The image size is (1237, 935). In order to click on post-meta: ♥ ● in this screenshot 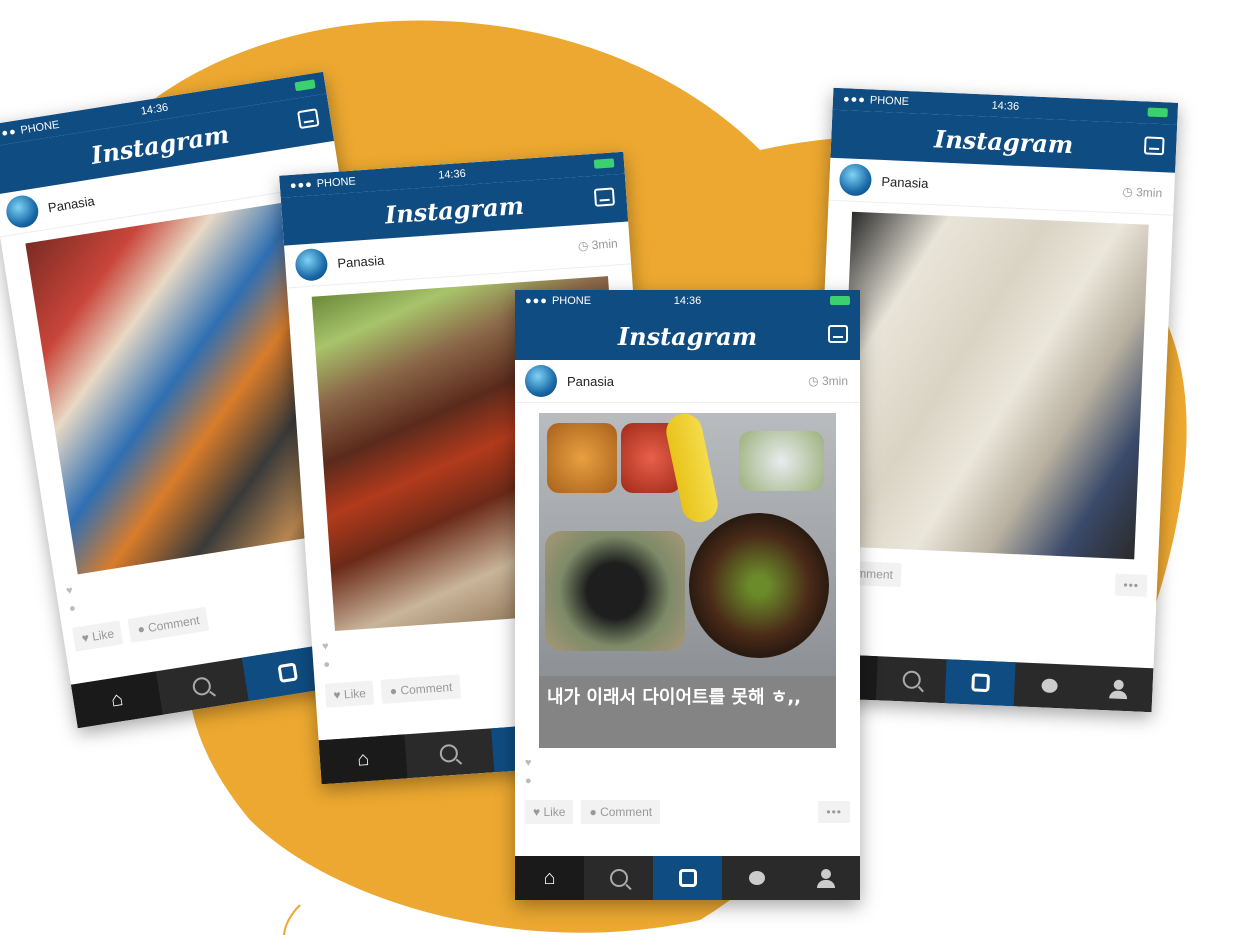, I will do `click(528, 772)`.